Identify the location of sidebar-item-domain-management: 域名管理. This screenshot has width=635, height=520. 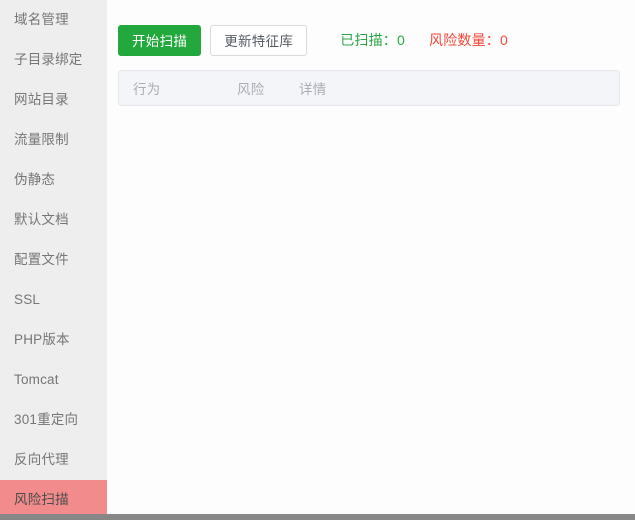
(53, 20).